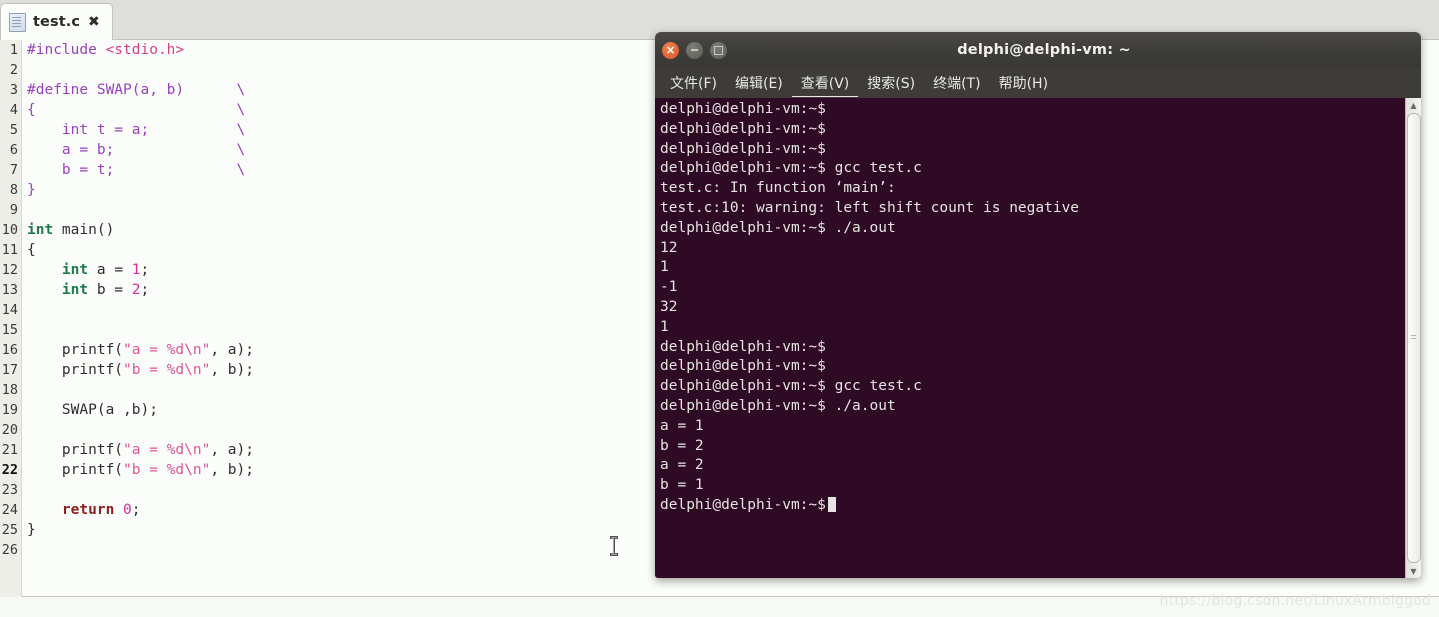 The image size is (1439, 617). I want to click on code-token: 2, so click(136, 290).